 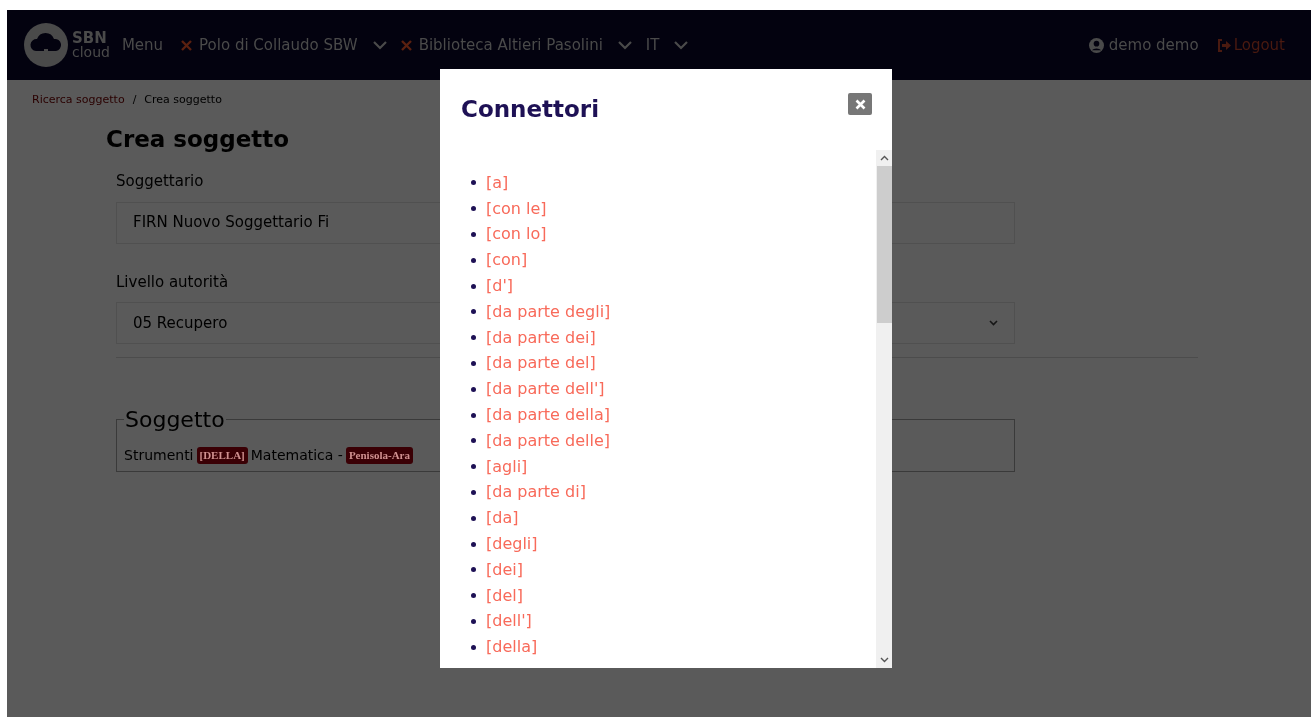 What do you see at coordinates (159, 455) in the screenshot?
I see `subject-text: Strumenti` at bounding box center [159, 455].